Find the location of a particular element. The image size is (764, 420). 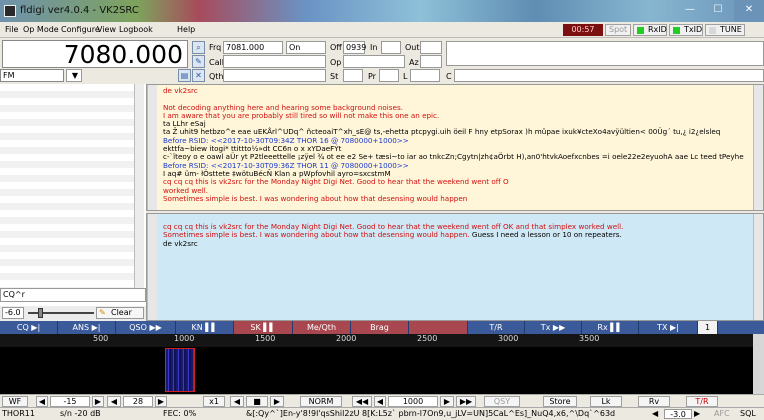

afc-button: AFC is located at coordinates (724, 414).